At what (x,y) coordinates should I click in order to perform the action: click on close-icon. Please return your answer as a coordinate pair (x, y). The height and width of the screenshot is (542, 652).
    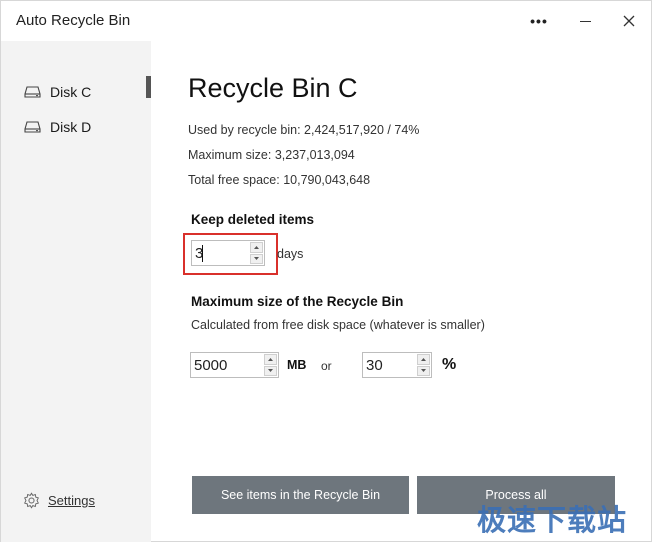
    Looking at the image, I should click on (629, 21).